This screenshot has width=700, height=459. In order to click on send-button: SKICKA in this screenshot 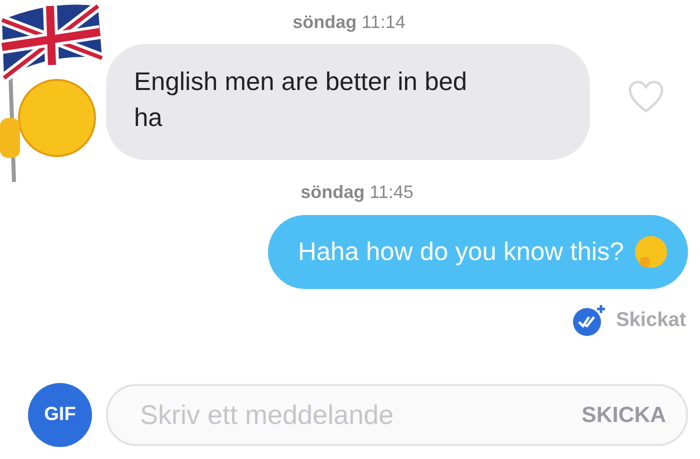, I will do `click(624, 415)`.